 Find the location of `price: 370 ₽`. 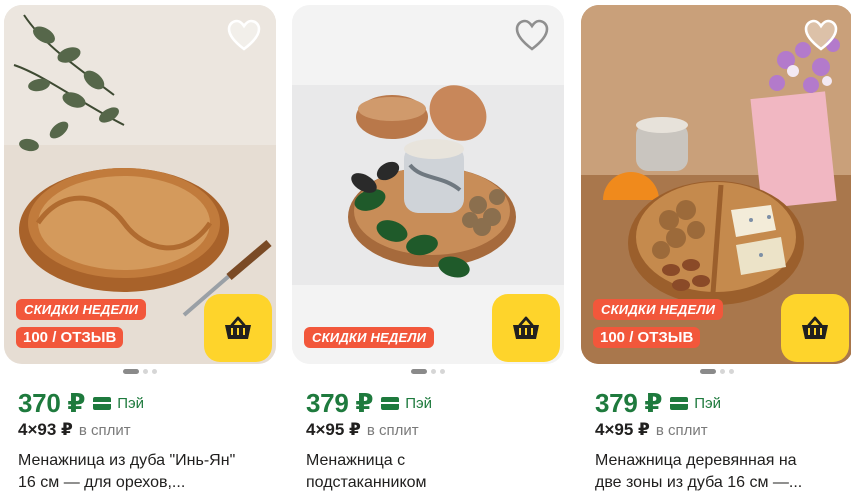

price: 370 ₽ is located at coordinates (52, 403).